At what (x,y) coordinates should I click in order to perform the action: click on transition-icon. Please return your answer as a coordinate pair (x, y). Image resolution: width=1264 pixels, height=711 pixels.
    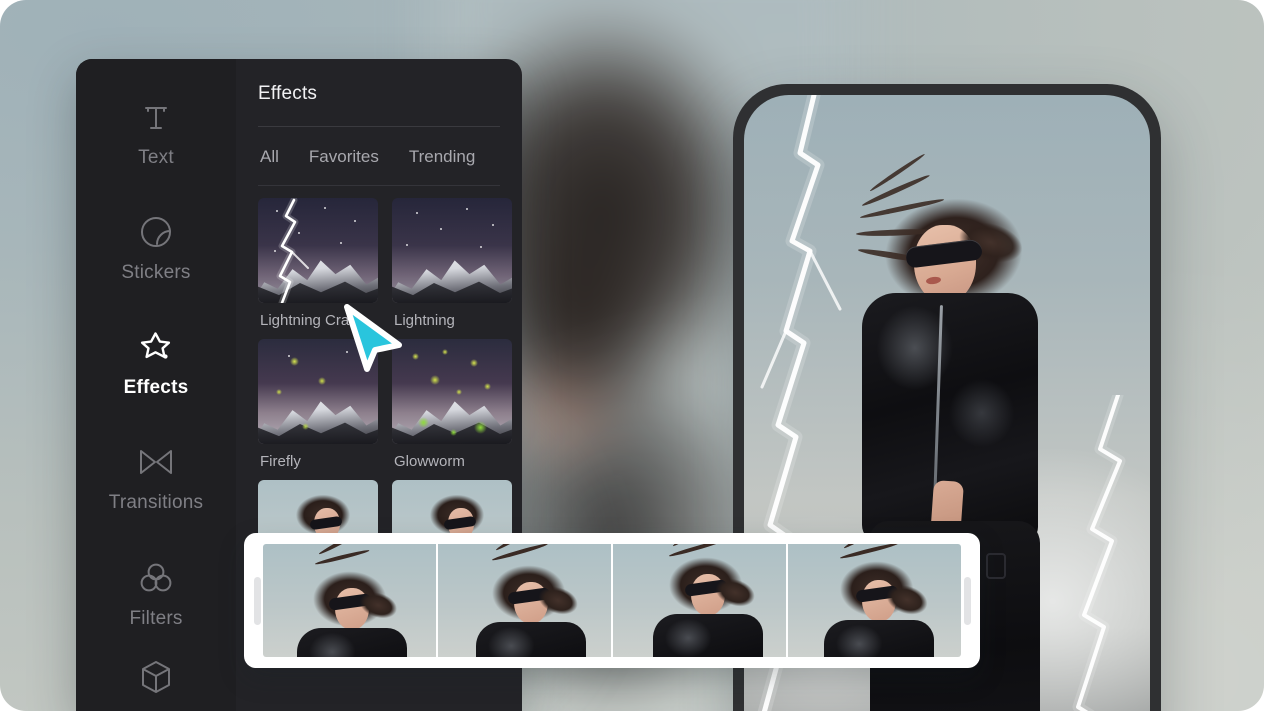
    Looking at the image, I should click on (156, 462).